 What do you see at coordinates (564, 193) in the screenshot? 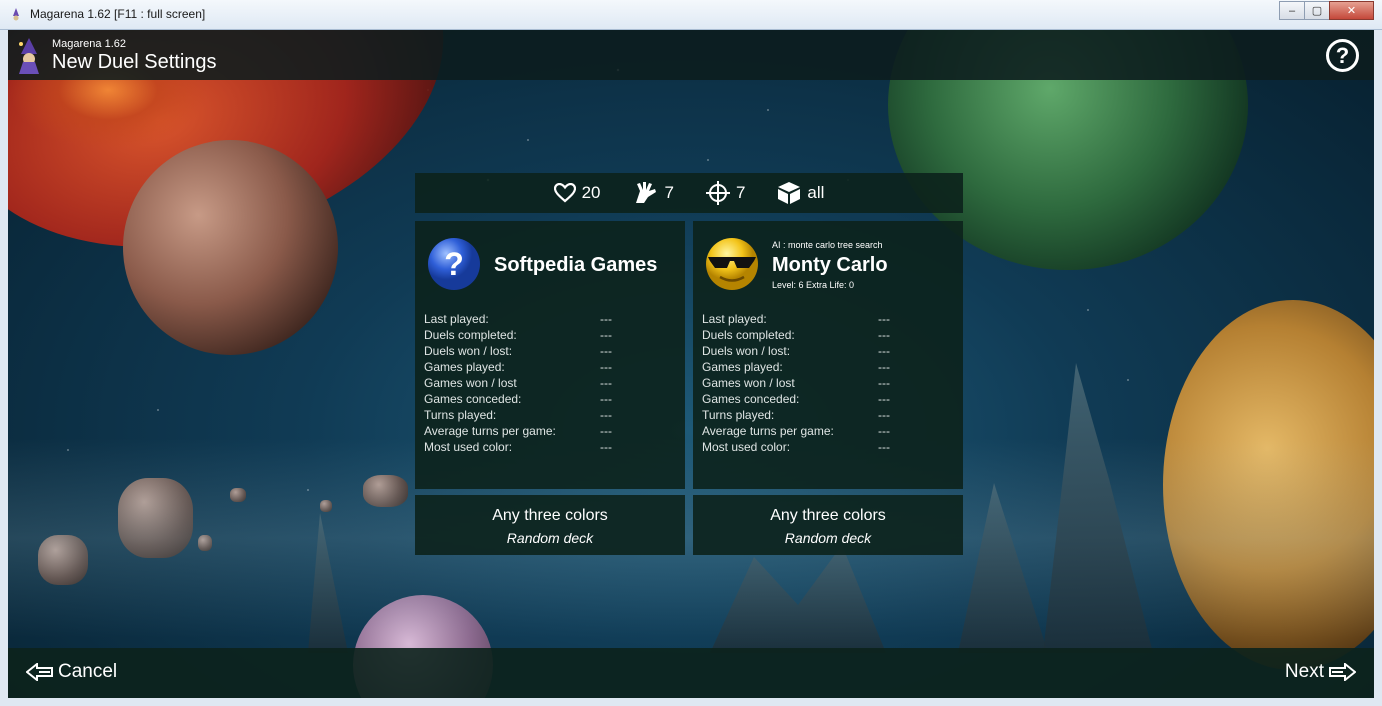
I see `heart-icon` at bounding box center [564, 193].